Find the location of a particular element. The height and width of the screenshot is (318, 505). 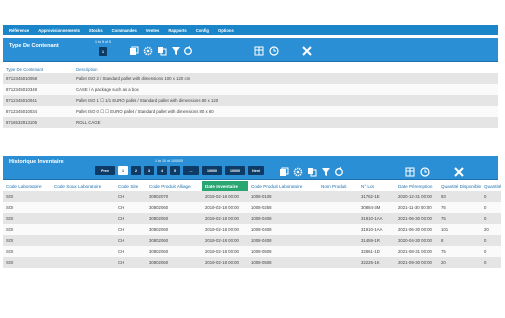

cell-description: CASE / A package such as a box is located at coordinates (285, 89).